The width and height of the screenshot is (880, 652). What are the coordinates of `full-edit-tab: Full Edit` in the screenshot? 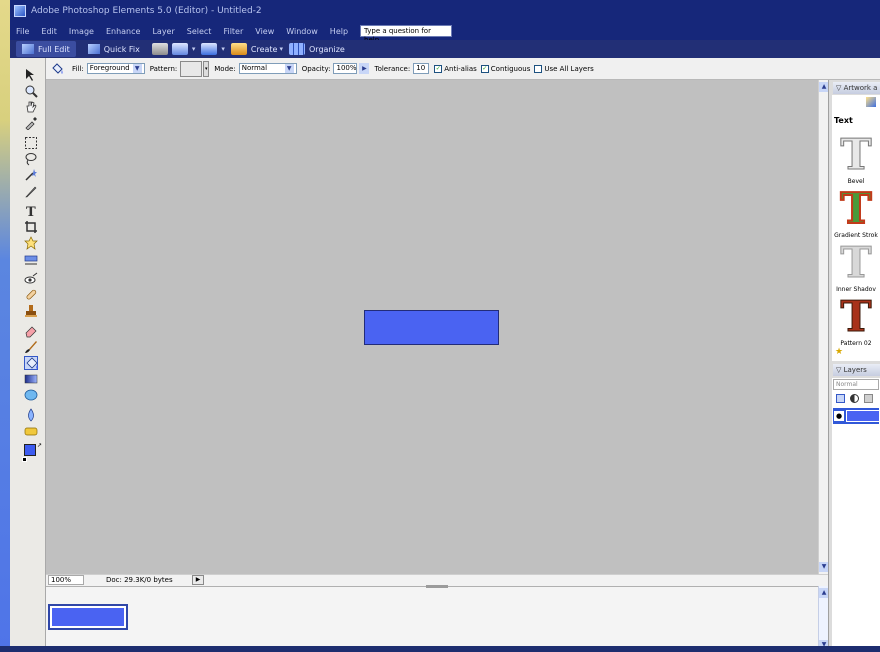 It's located at (46, 49).